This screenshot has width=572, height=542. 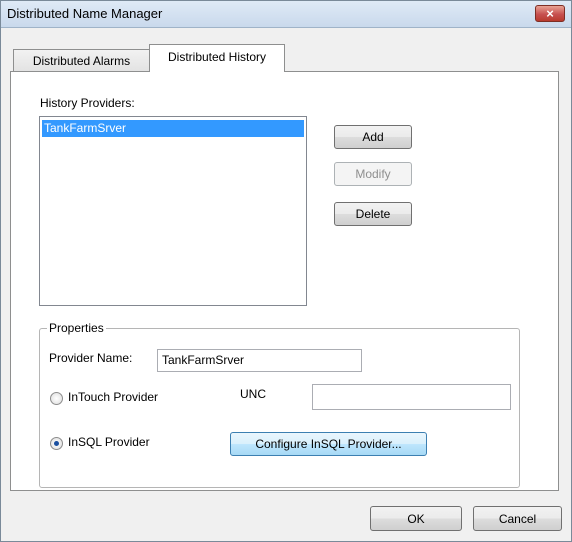 I want to click on modify-button: Modify, so click(x=373, y=174).